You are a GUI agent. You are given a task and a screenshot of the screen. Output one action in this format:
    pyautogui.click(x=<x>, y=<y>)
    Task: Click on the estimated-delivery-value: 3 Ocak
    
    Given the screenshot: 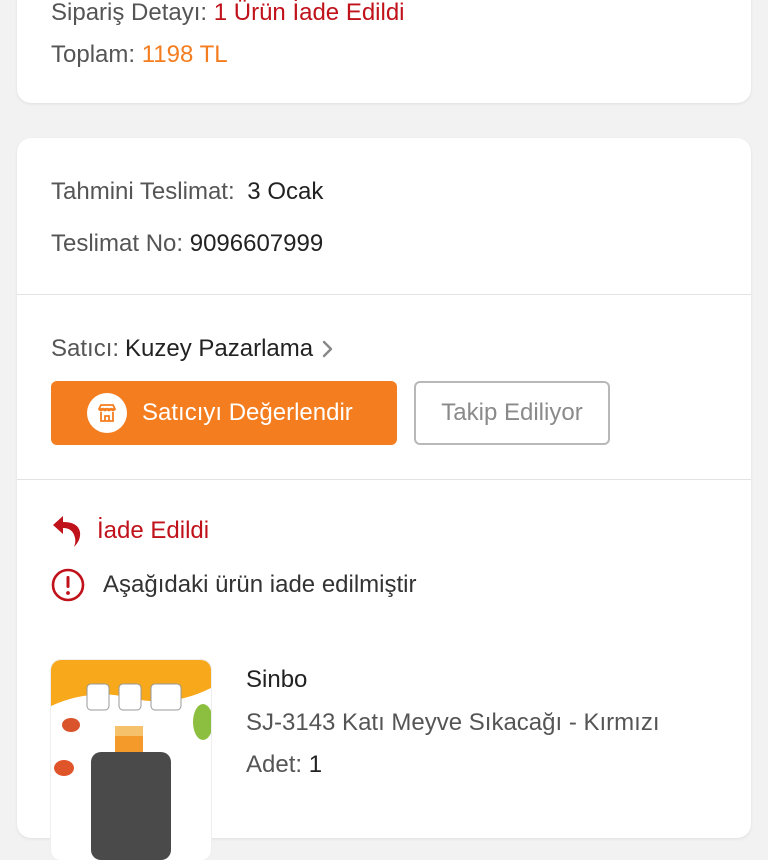 What is the action you would take?
    pyautogui.click(x=285, y=191)
    